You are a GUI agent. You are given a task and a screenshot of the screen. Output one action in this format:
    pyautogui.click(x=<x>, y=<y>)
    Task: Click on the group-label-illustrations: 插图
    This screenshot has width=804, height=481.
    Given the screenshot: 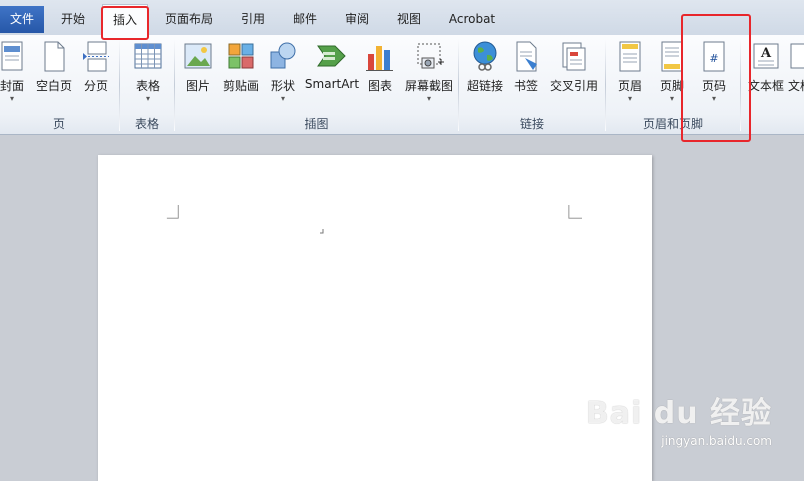 What is the action you would take?
    pyautogui.click(x=316, y=124)
    